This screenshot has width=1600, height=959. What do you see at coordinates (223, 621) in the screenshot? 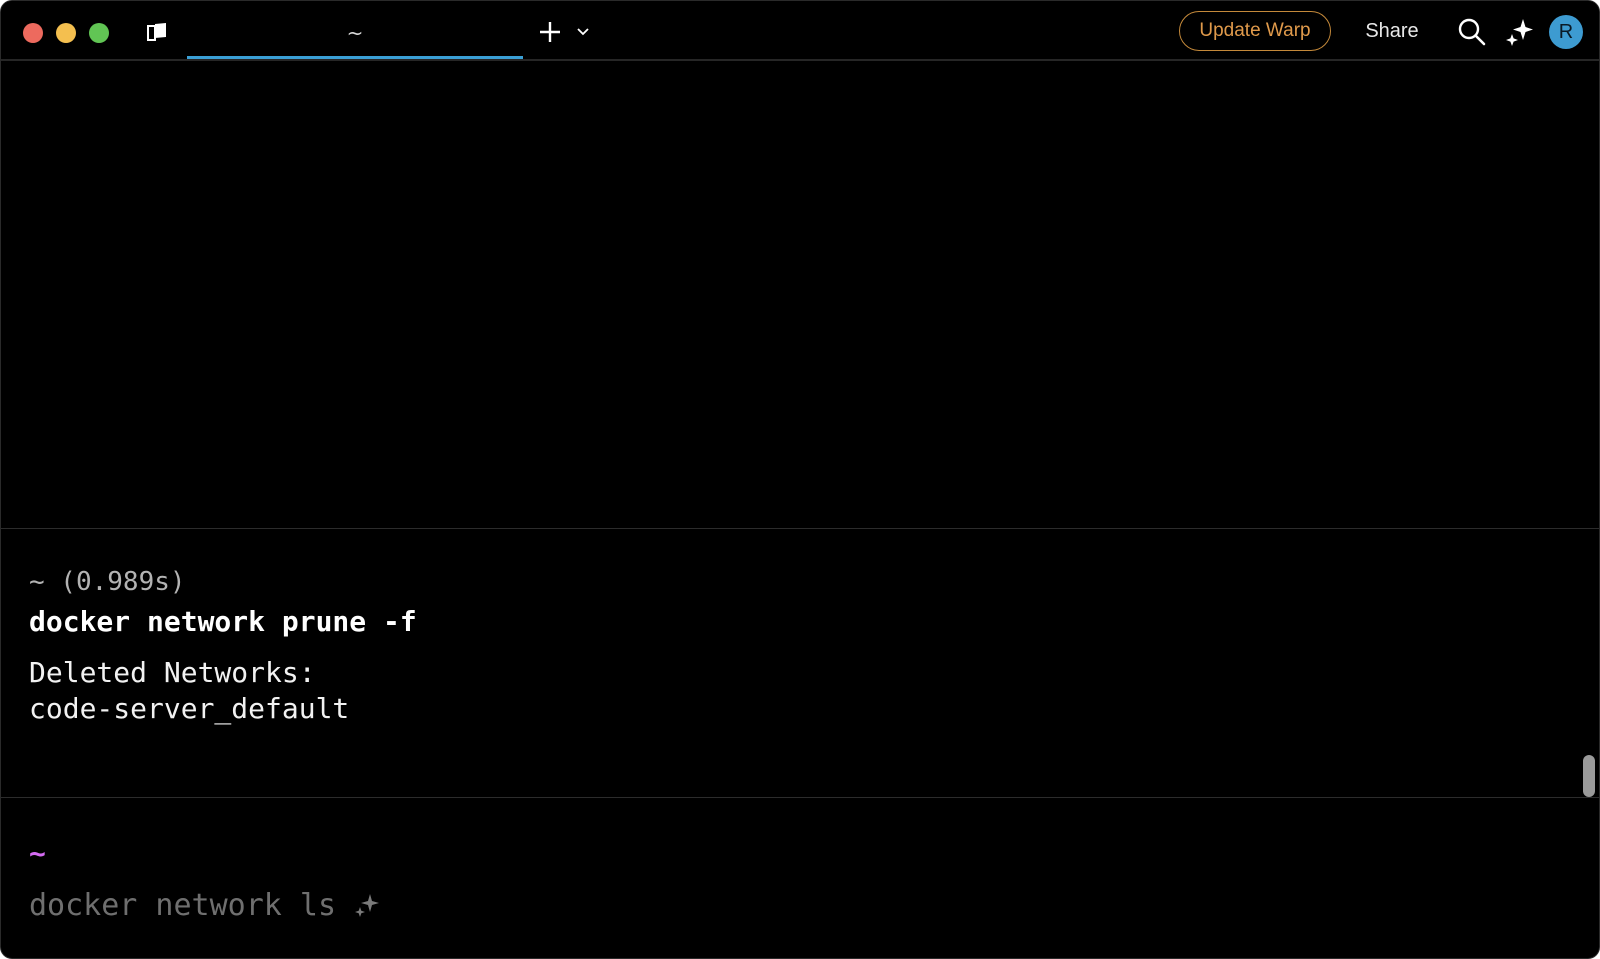
I see `block-command: docker network prune -f` at bounding box center [223, 621].